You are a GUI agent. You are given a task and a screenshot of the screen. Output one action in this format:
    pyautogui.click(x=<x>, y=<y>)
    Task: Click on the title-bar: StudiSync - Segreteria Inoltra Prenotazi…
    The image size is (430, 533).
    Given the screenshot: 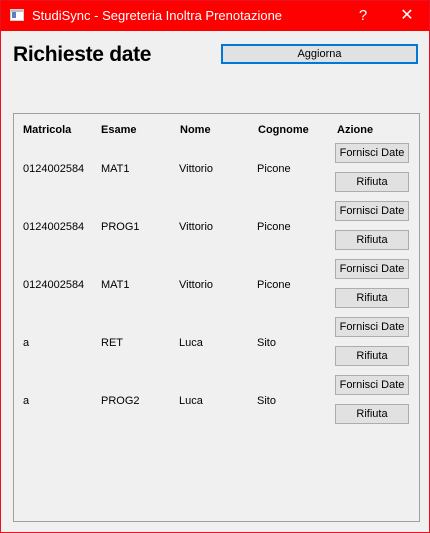 What is the action you would take?
    pyautogui.click(x=215, y=16)
    